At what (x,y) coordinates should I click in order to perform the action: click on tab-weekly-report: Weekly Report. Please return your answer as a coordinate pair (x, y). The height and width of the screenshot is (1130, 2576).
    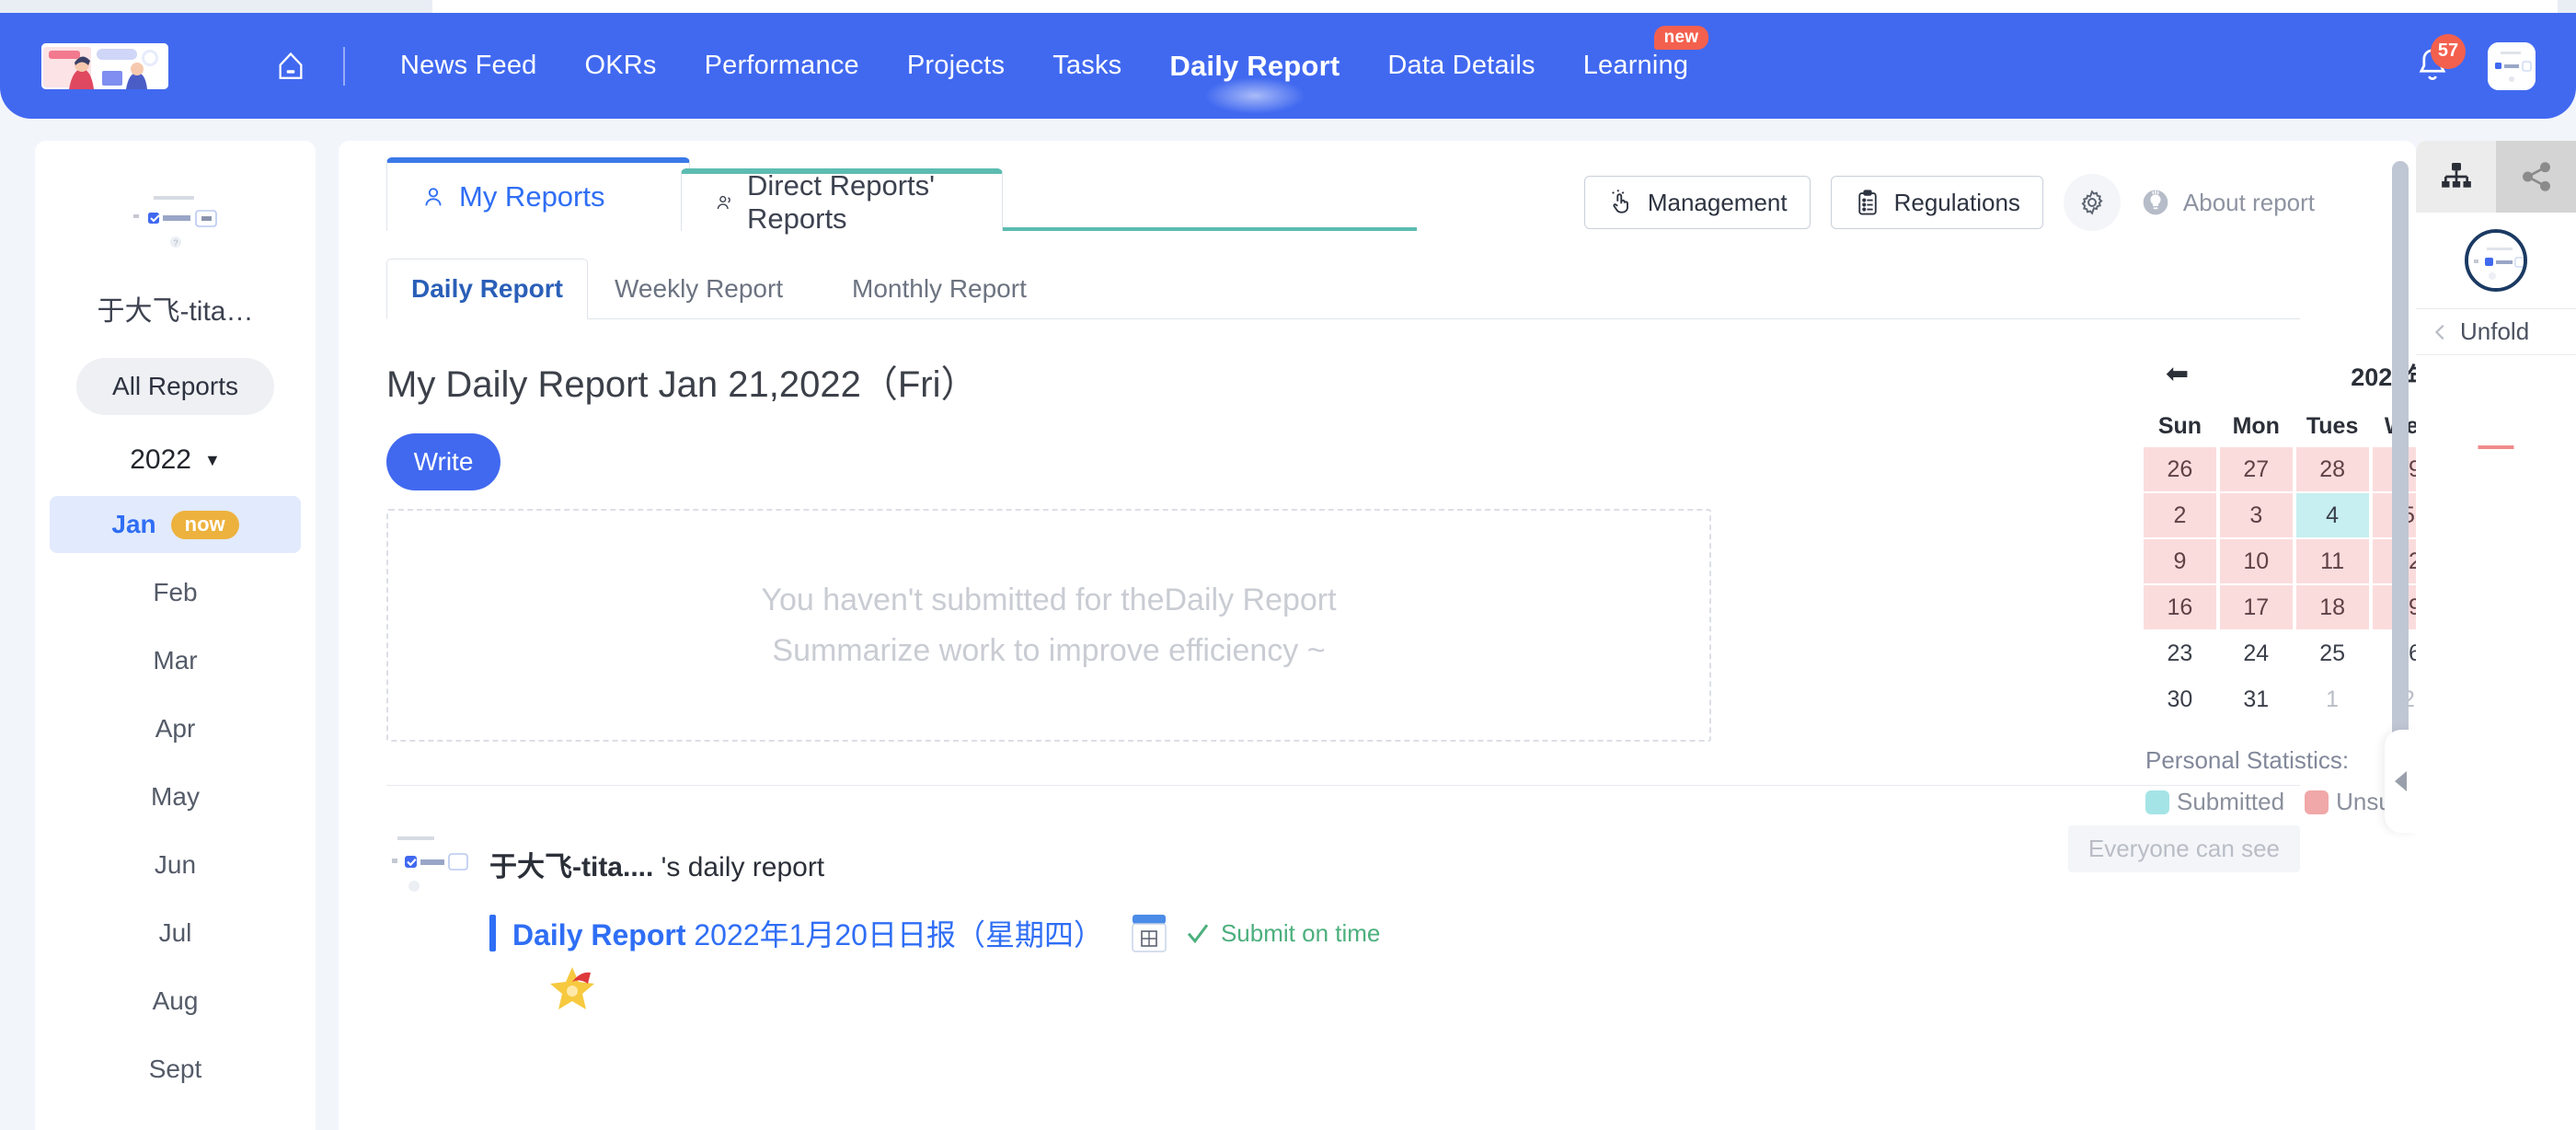
    Looking at the image, I should click on (699, 289).